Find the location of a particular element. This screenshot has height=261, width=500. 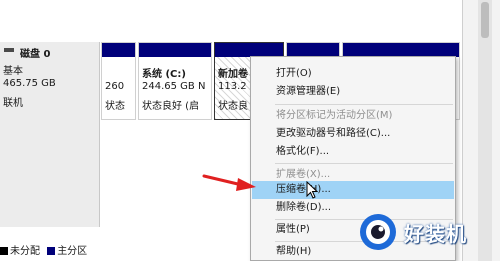

primary-swatch is located at coordinates (51, 251).